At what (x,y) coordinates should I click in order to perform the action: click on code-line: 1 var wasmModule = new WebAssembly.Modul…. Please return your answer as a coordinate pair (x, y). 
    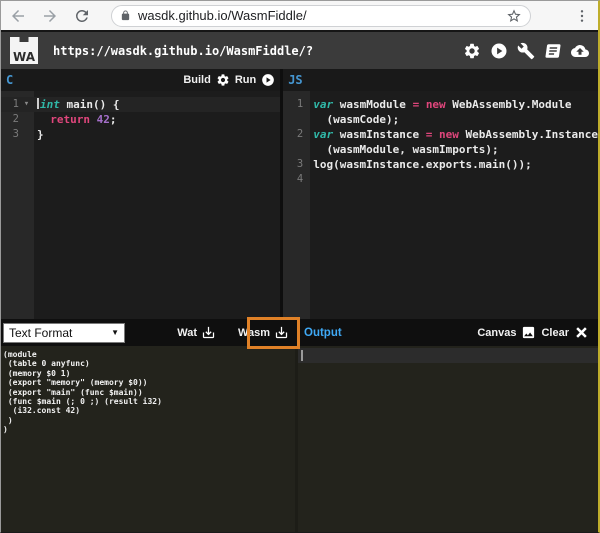
    Looking at the image, I should click on (440, 104).